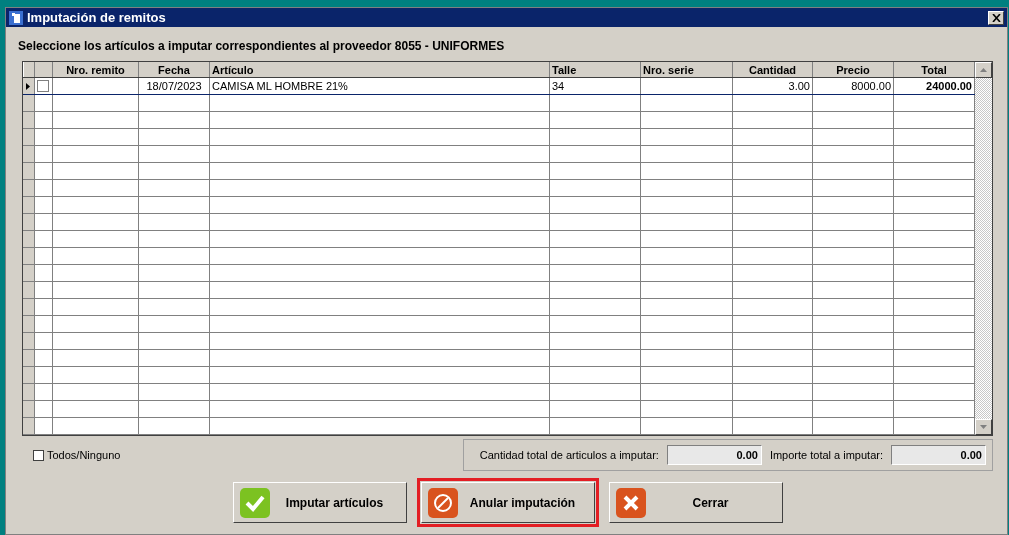 Image resolution: width=1009 pixels, height=535 pixels. Describe the element at coordinates (853, 86) in the screenshot. I see `table-cell: 8000.00` at that location.